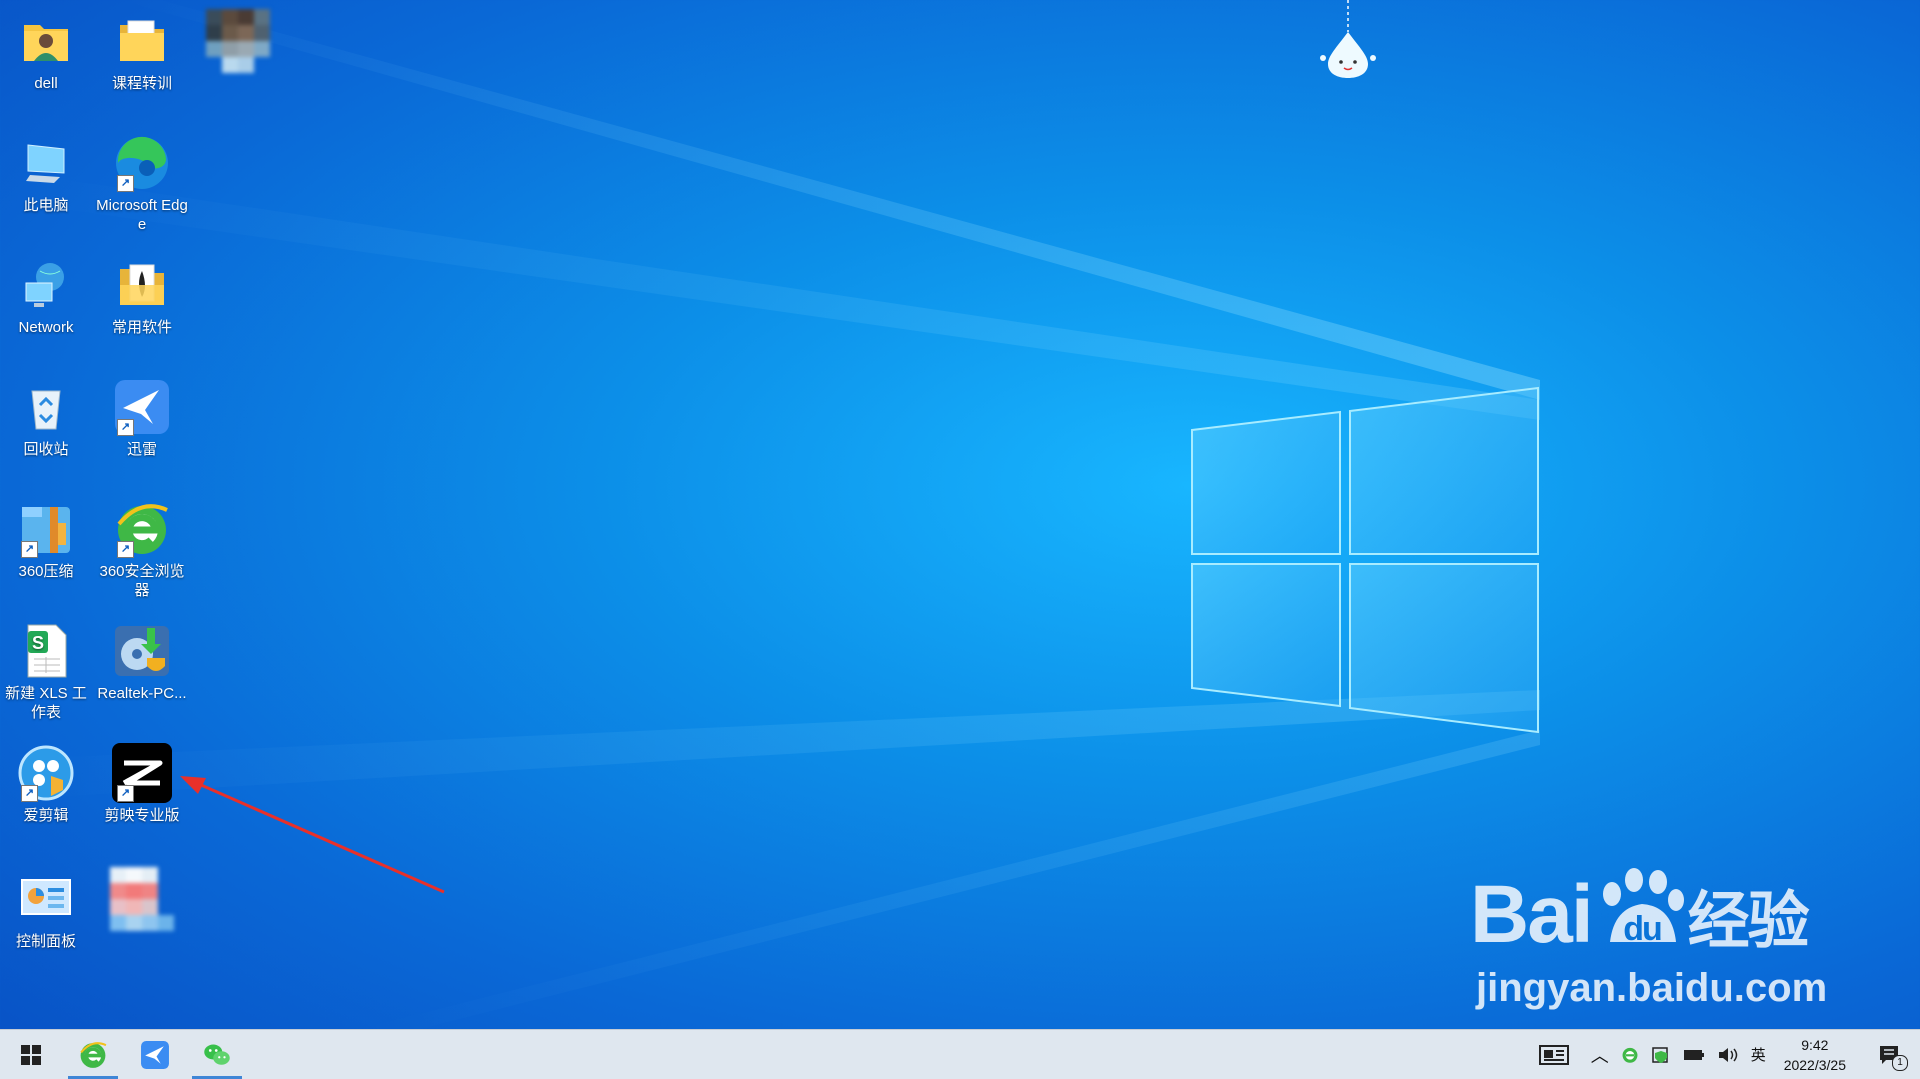 This screenshot has width=1920, height=1079. I want to click on baidu-jingyan-watermark: Bai du 经验 jingyan.baidu.com, so click(1648, 938).